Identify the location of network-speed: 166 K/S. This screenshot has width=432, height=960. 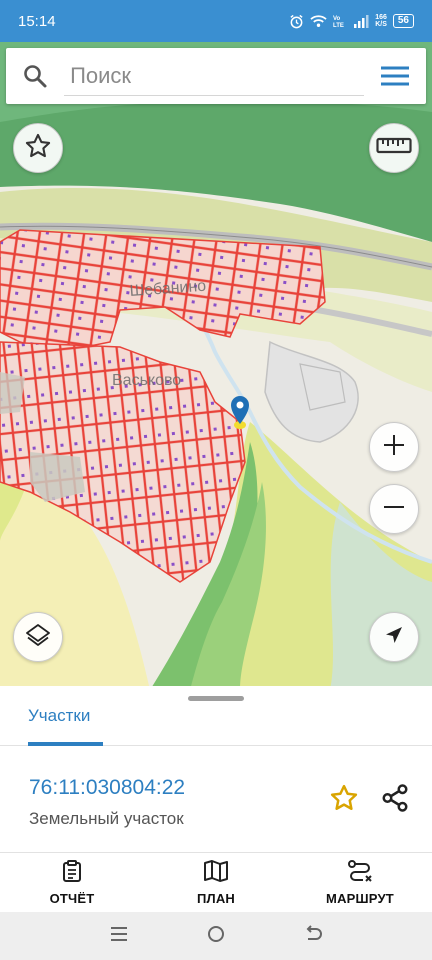
(381, 21).